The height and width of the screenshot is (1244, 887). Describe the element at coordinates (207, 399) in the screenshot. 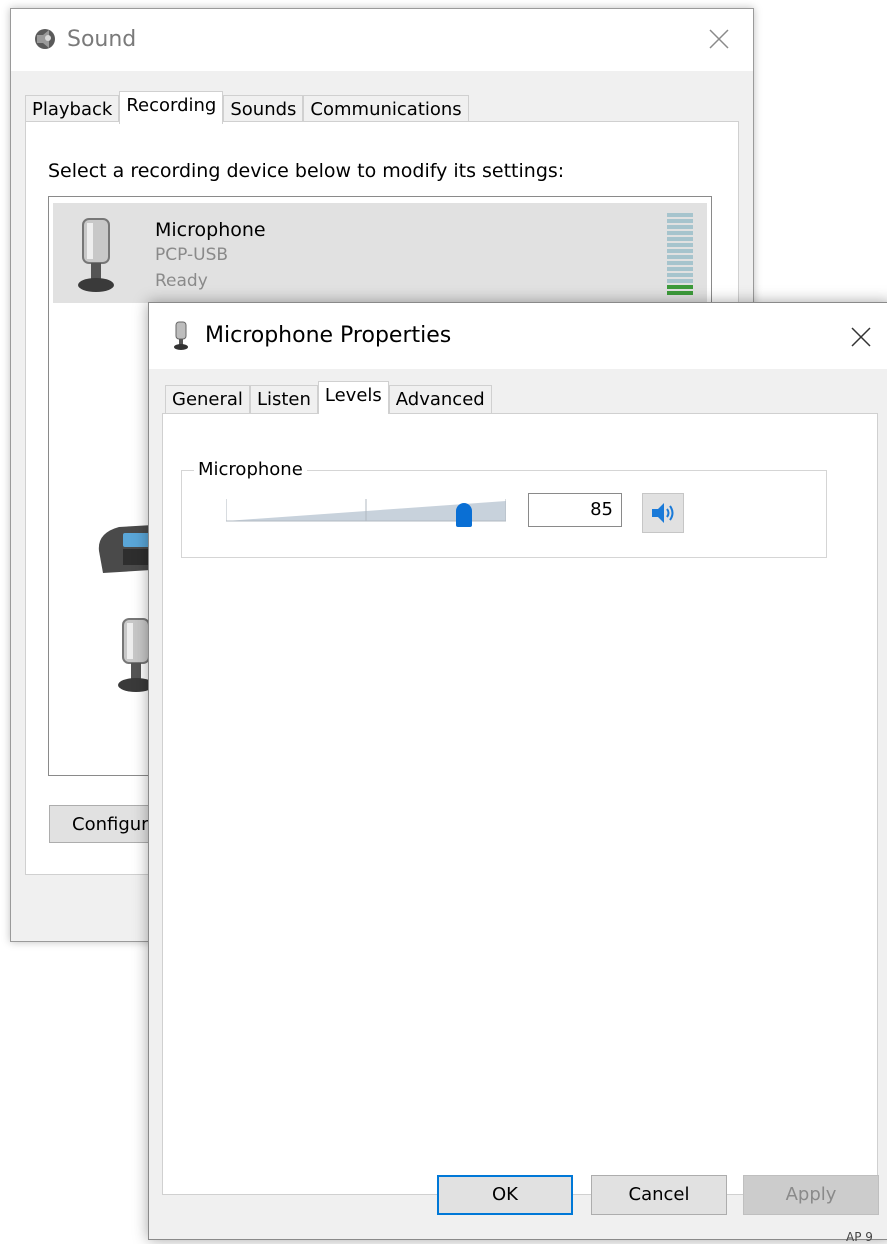

I see `tab-general: General` at that location.